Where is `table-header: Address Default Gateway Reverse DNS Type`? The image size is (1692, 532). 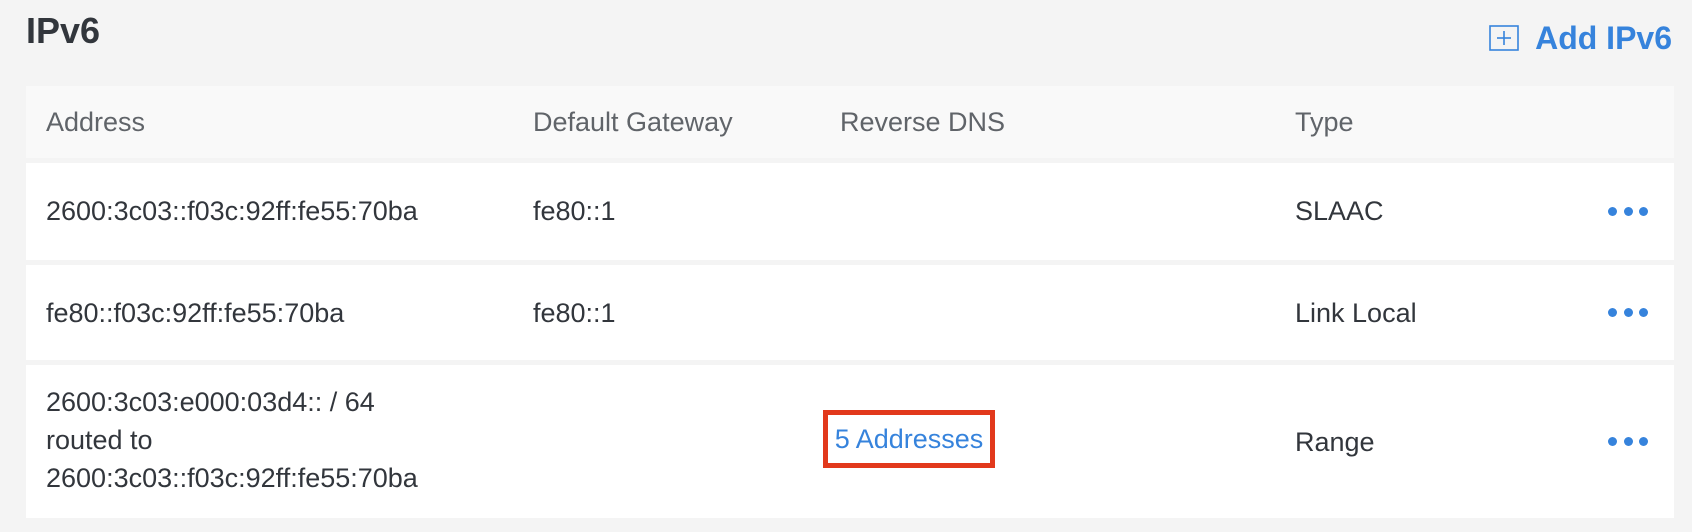
table-header: Address Default Gateway Reverse DNS Type is located at coordinates (850, 122).